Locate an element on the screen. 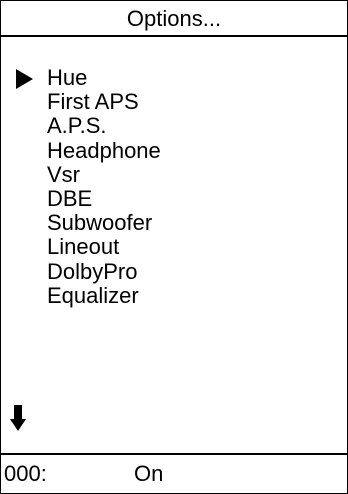 The height and width of the screenshot is (494, 348). menu-item-dbe: DBE is located at coordinates (174, 198).